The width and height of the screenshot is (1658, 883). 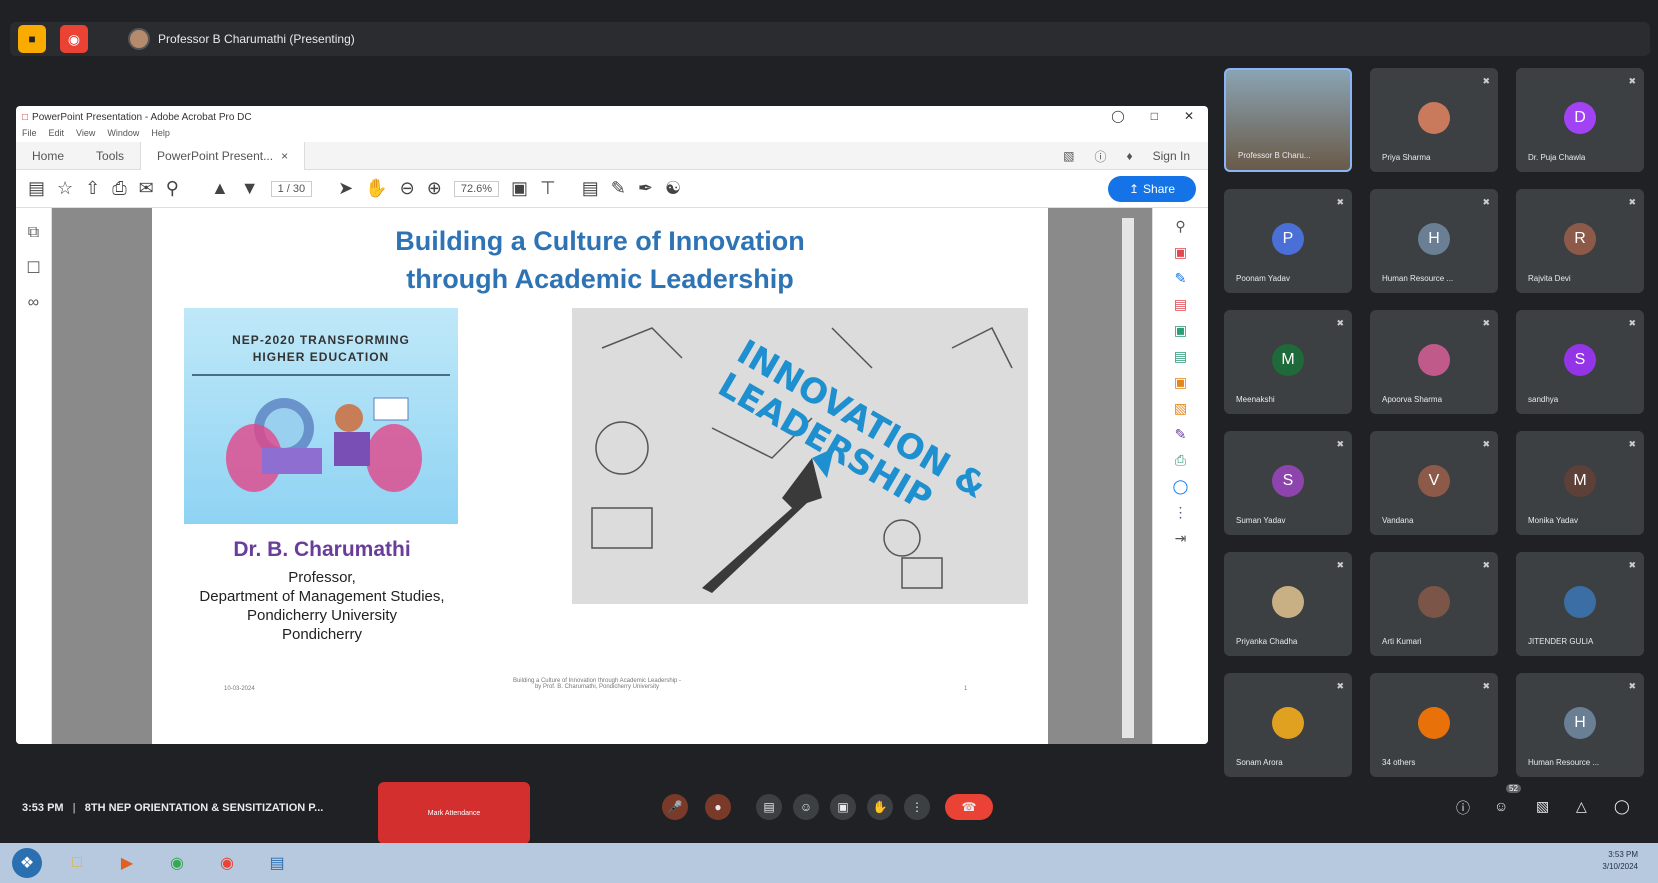 What do you see at coordinates (48, 156) in the screenshot?
I see `tab-home: Home` at bounding box center [48, 156].